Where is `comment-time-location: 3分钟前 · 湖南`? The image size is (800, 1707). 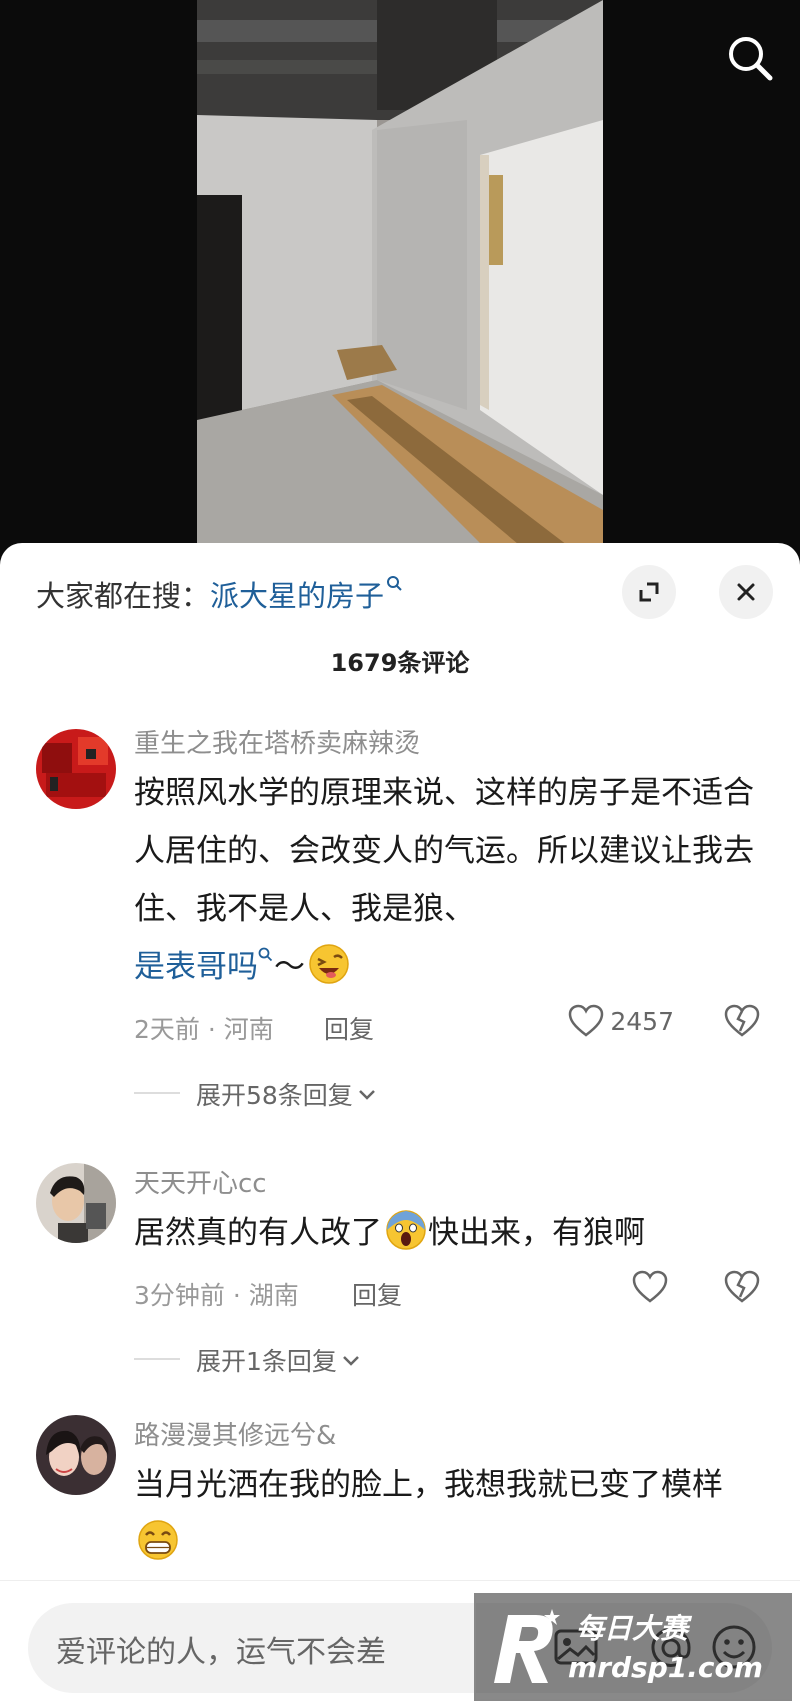
comment-time-location: 3分钟前 · 湖南 is located at coordinates (216, 1295).